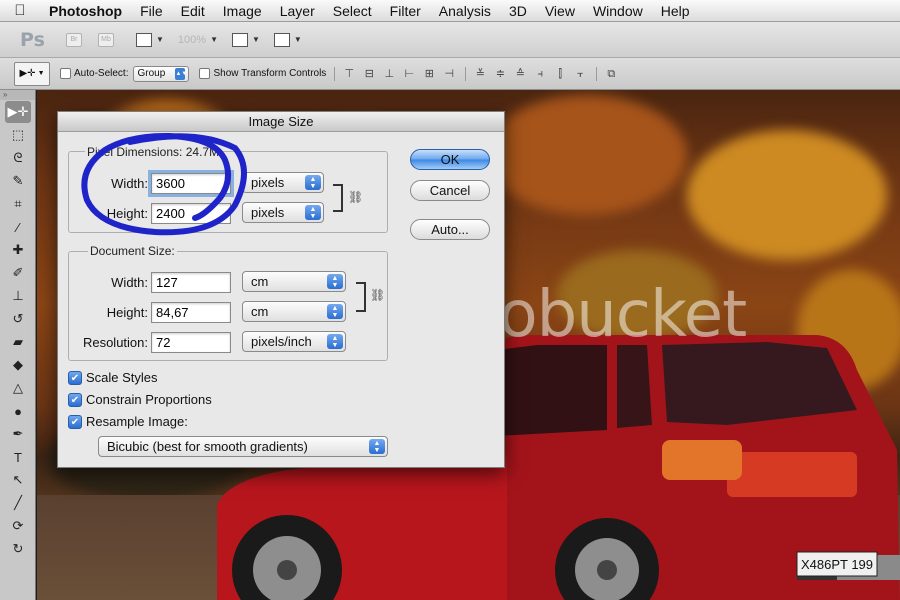 The width and height of the screenshot is (900, 600). Describe the element at coordinates (787, 195) in the screenshot. I see `foliage` at that location.